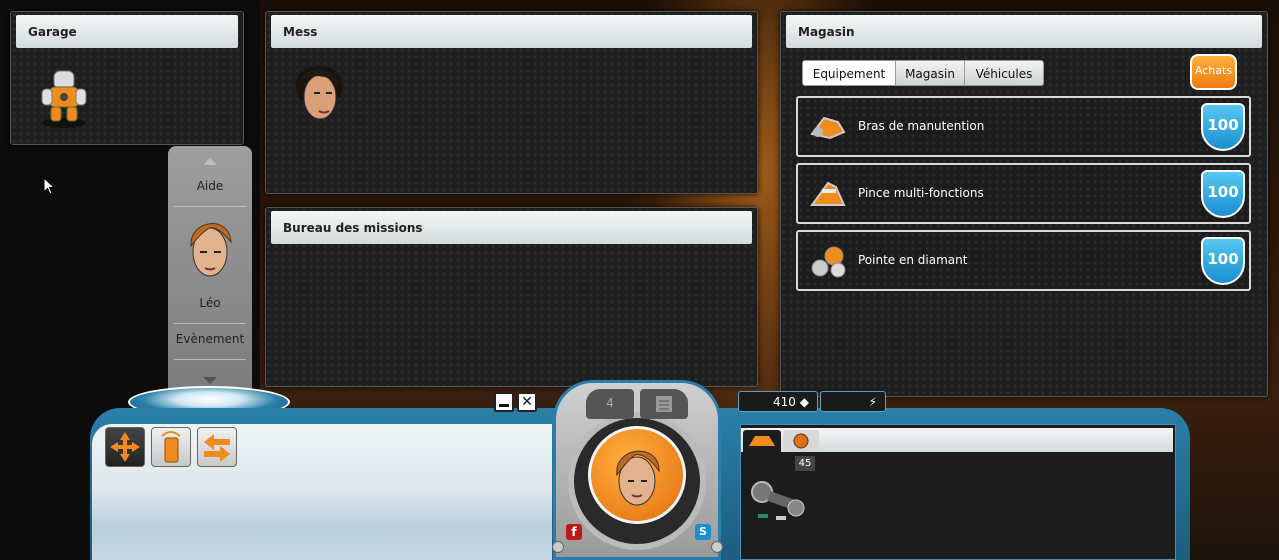  Describe the element at coordinates (638, 478) in the screenshot. I see `player-avatar` at that location.